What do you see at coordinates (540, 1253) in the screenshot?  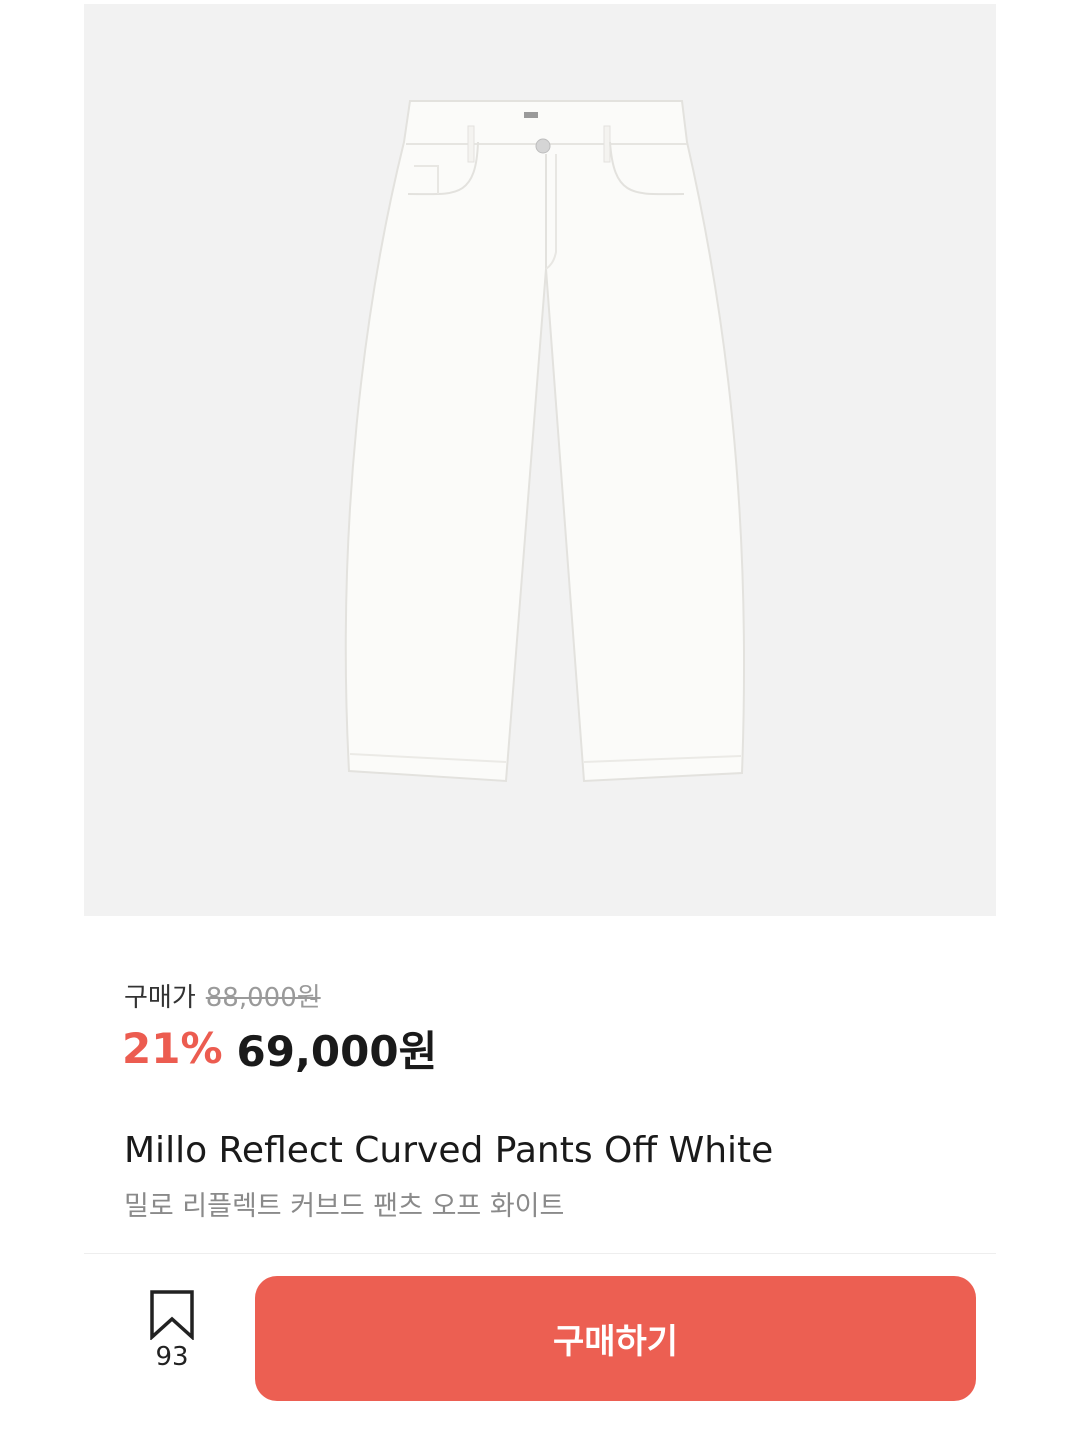 I see `divider` at bounding box center [540, 1253].